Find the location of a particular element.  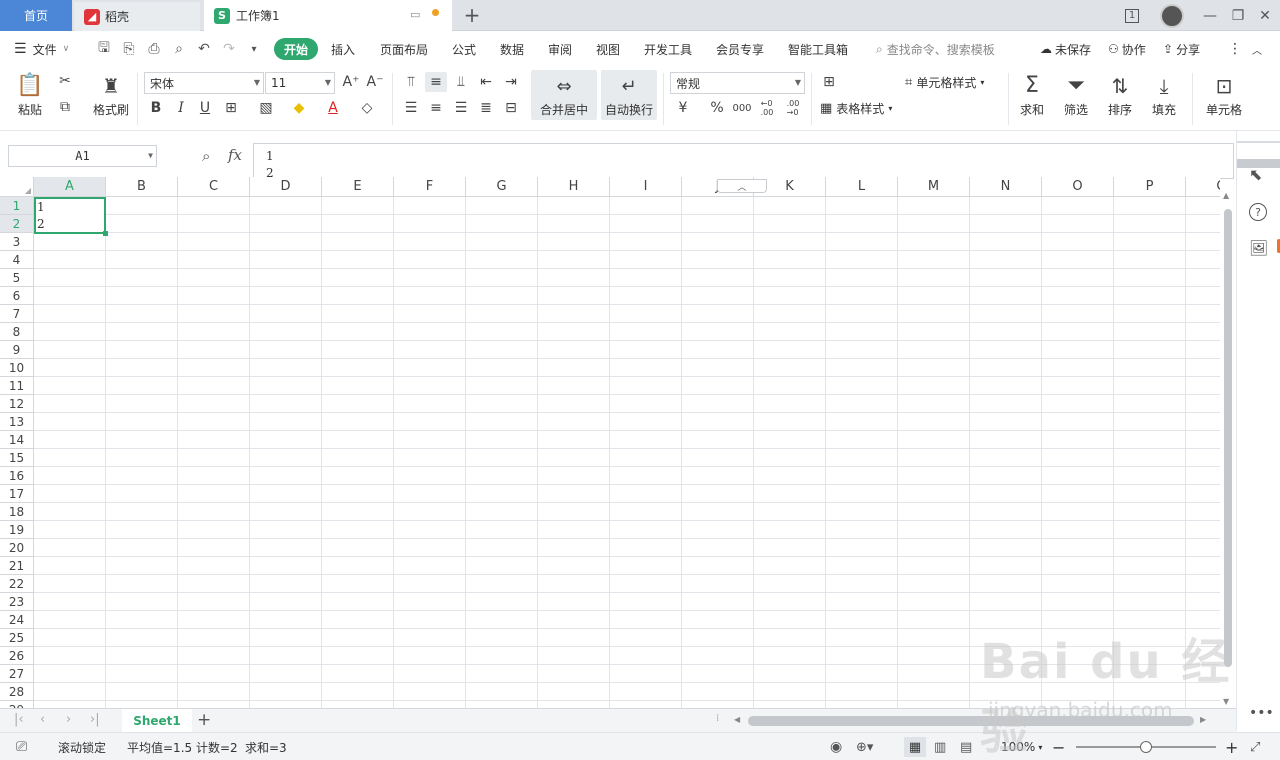

increase-font-icon: A⁺ is located at coordinates (351, 82).